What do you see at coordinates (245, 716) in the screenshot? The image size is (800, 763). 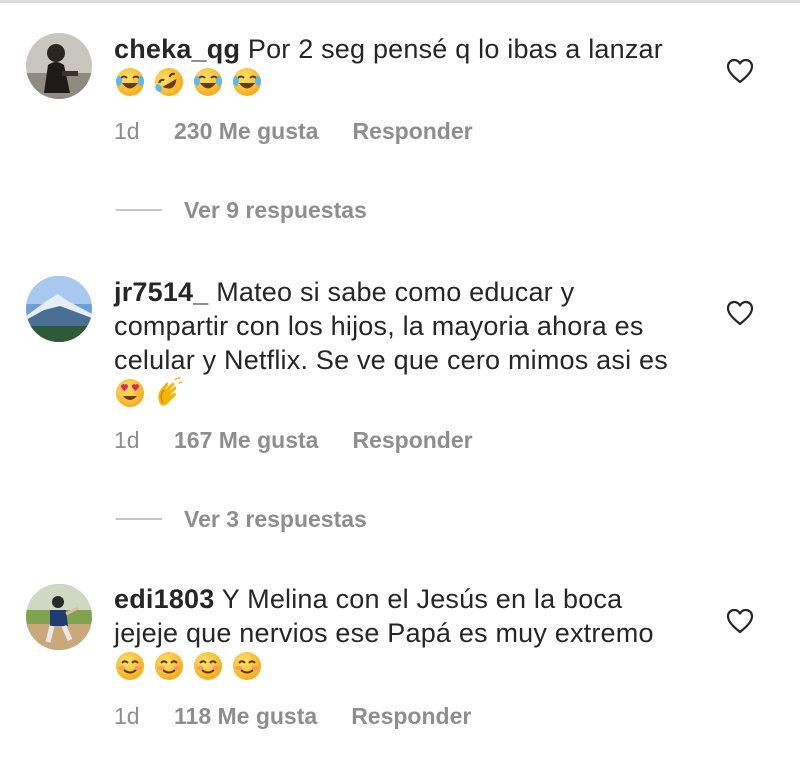 I see `like-count: 118 Me gusta` at bounding box center [245, 716].